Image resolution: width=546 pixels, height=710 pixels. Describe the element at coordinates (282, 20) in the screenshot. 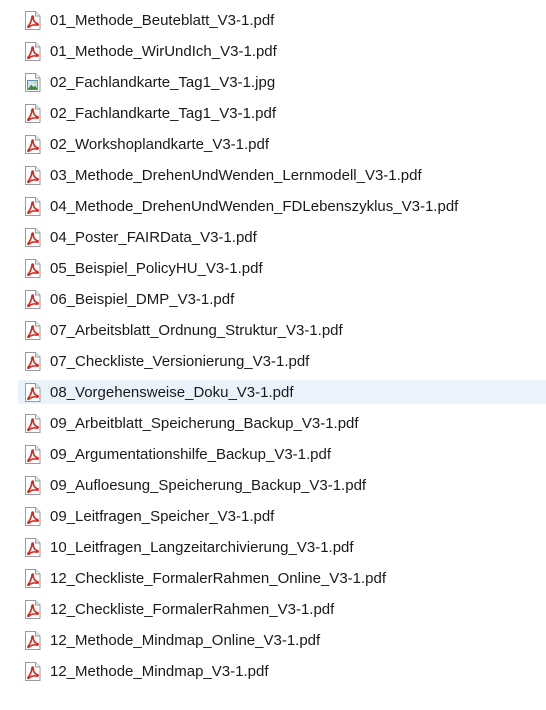

I see `file-row: 01_Methode_Beuteblatt_V3-1.pdf` at that location.